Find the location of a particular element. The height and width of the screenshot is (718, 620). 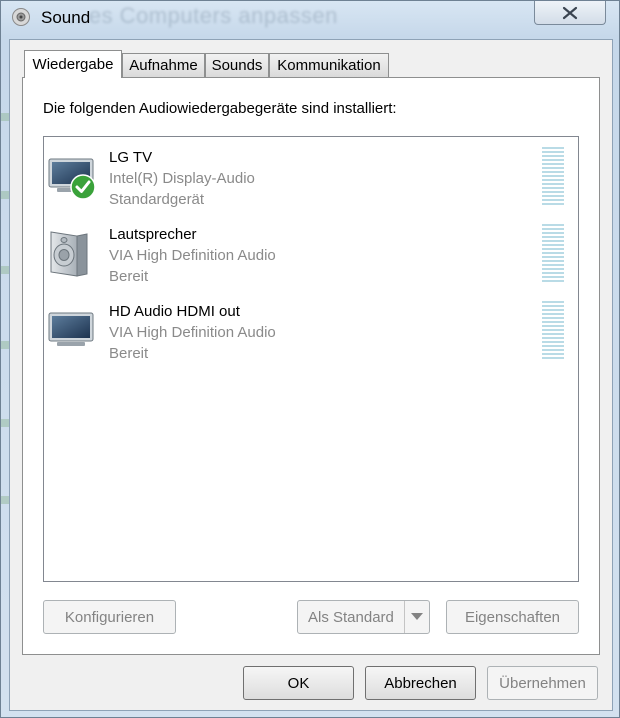

close-icon is located at coordinates (570, 12).